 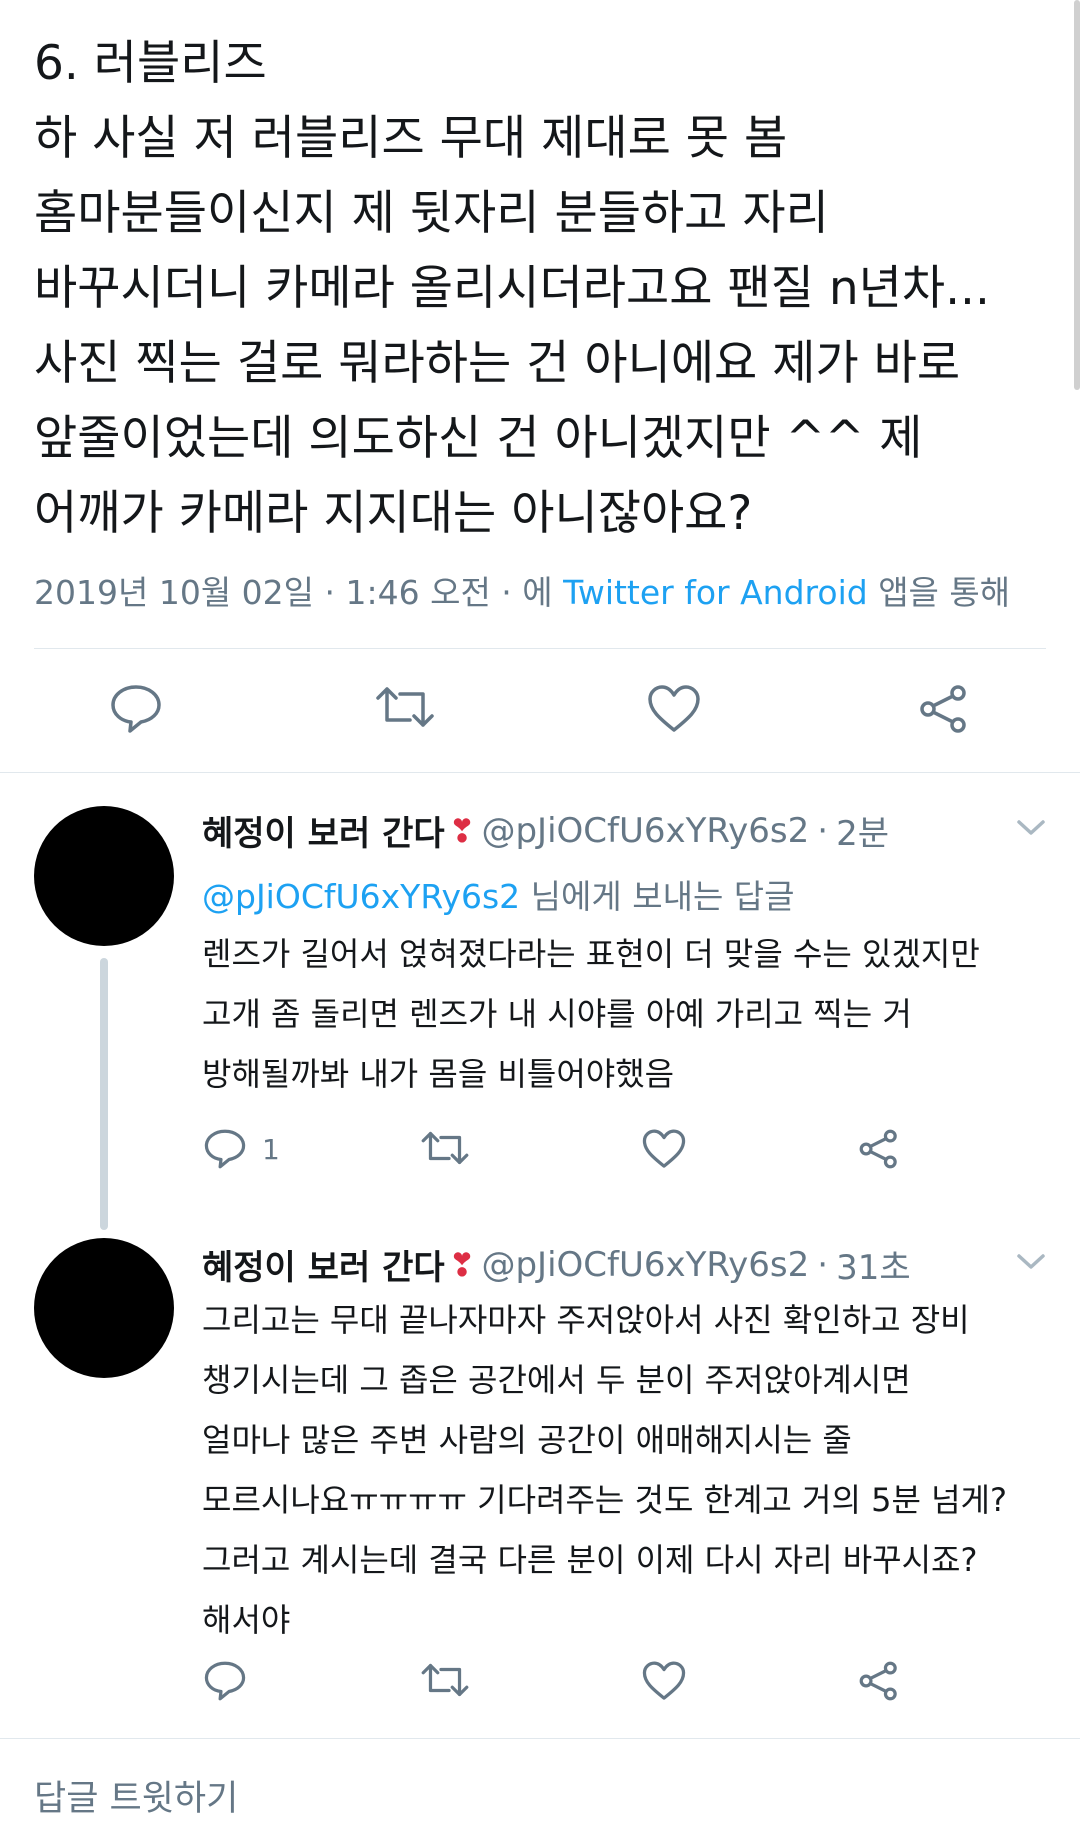 What do you see at coordinates (540, 1158) in the screenshot?
I see `reply-actions: 1` at bounding box center [540, 1158].